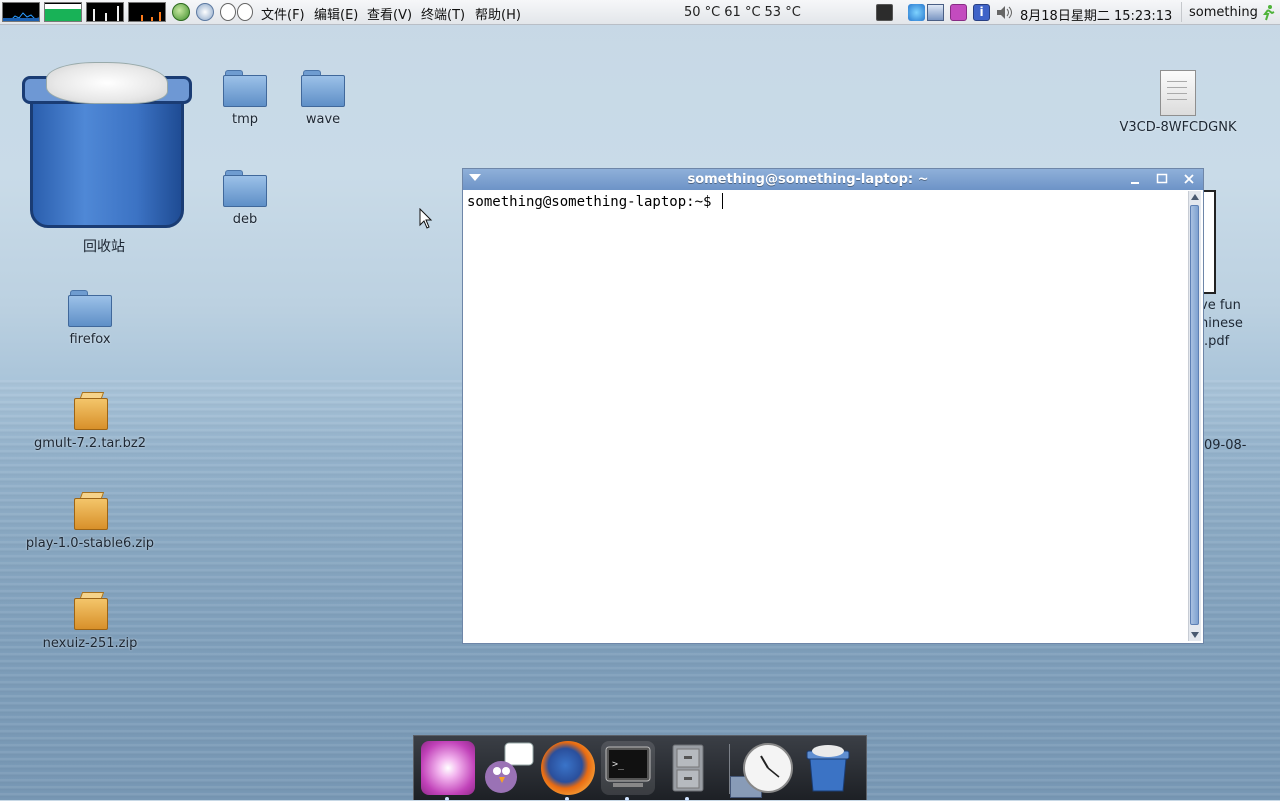 The height and width of the screenshot is (801, 1280). What do you see at coordinates (21, 12) in the screenshot?
I see `cpu-monitor-applet` at bounding box center [21, 12].